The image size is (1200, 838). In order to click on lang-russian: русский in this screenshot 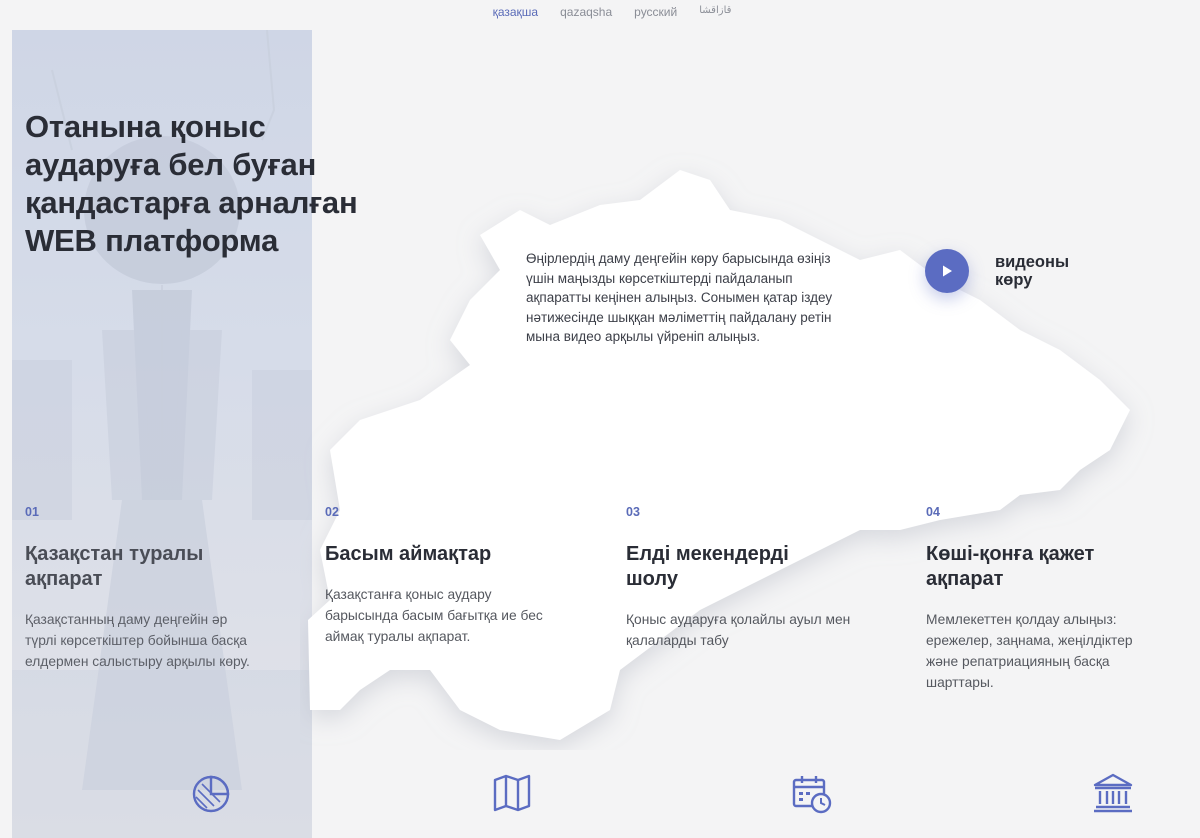, I will do `click(655, 12)`.